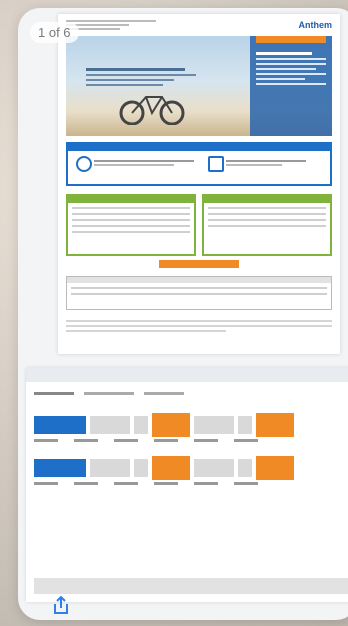 This screenshot has height=626, width=348. Describe the element at coordinates (187, 393) in the screenshot. I see `page-2-meta` at that location.